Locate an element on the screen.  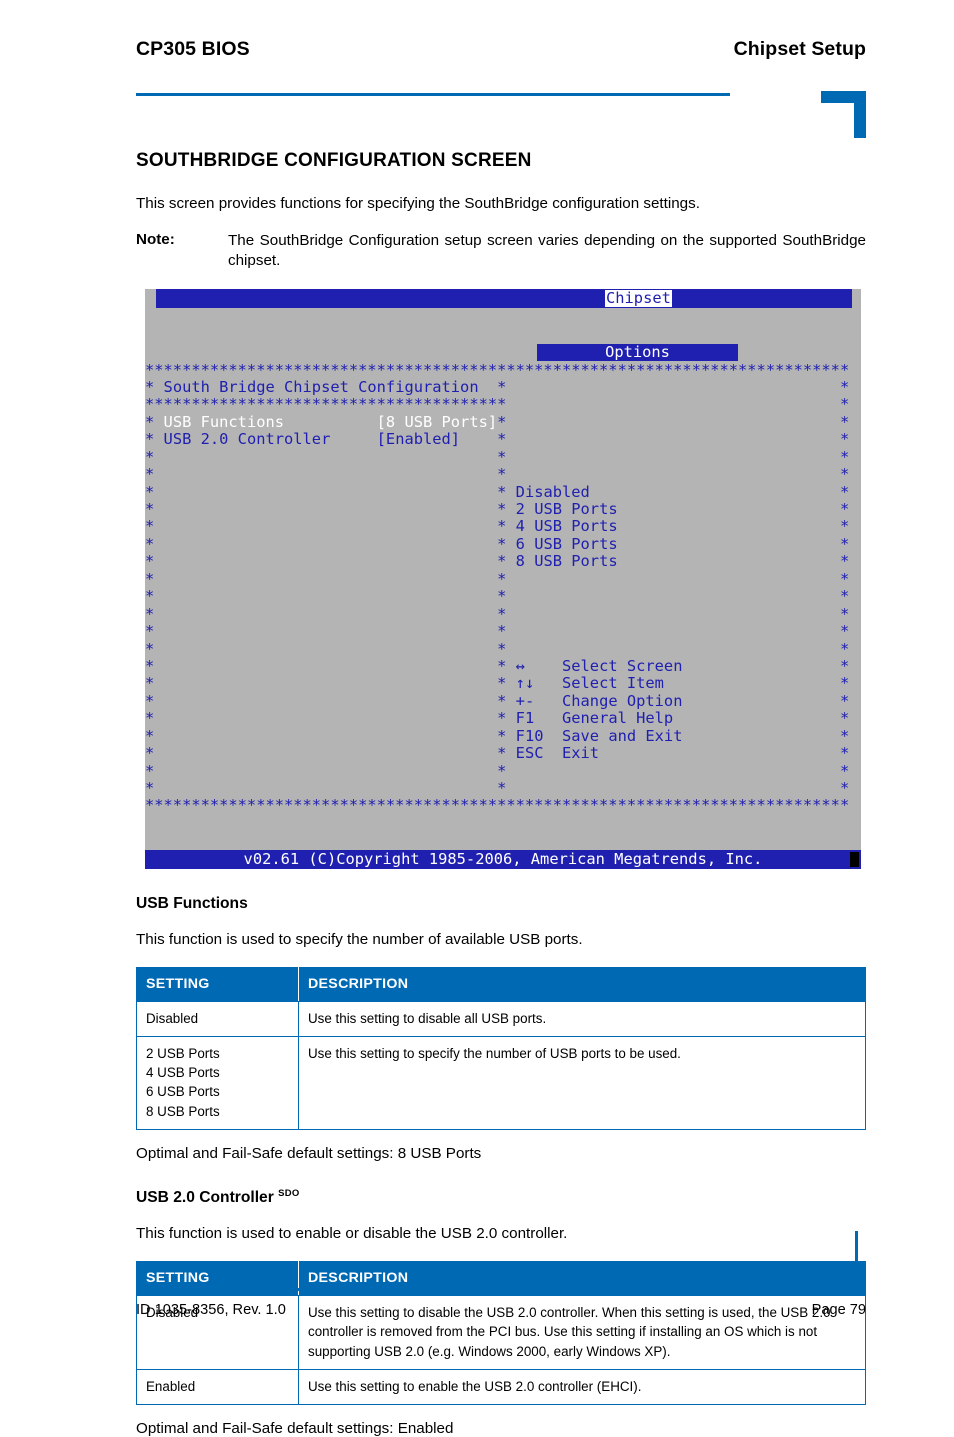
page-footer: ID 1035-8356, Rev. 1.0 Page 79 is located at coordinates (501, 1310).